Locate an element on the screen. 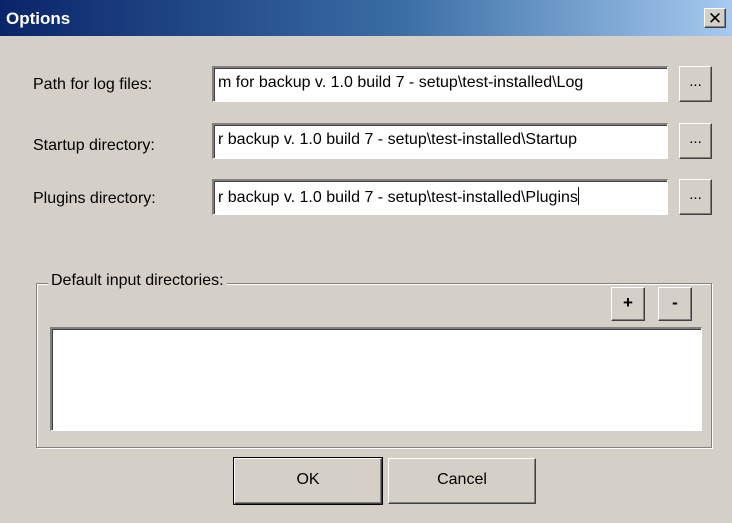 The height and width of the screenshot is (523, 732). remove-directory-button: - is located at coordinates (675, 304).